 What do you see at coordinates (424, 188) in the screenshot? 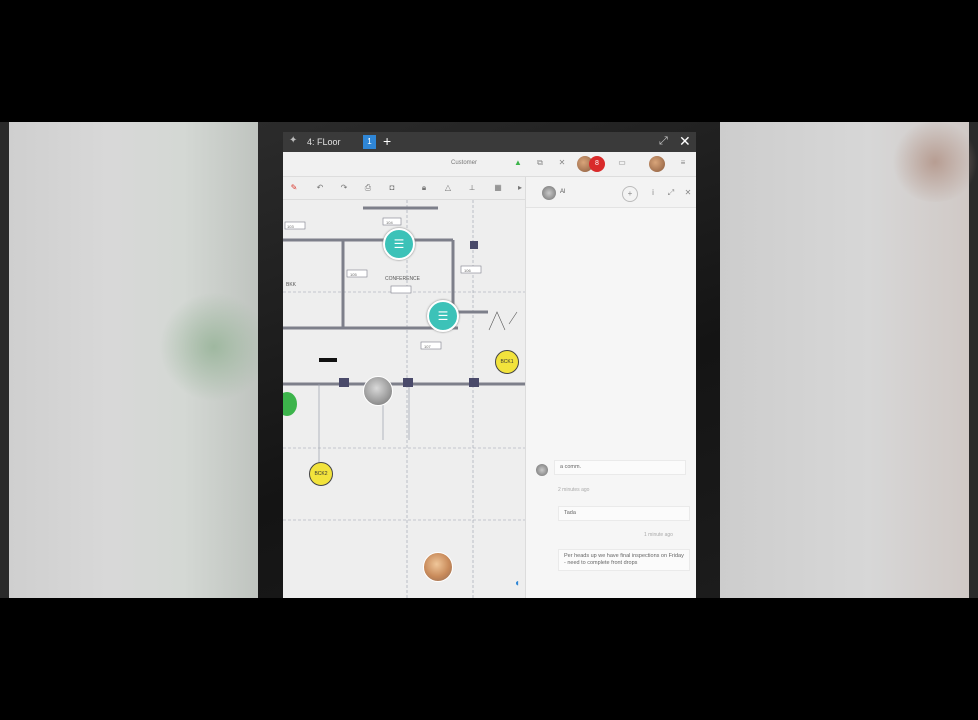
I see `lock-icon: 🔒︎` at bounding box center [424, 188].